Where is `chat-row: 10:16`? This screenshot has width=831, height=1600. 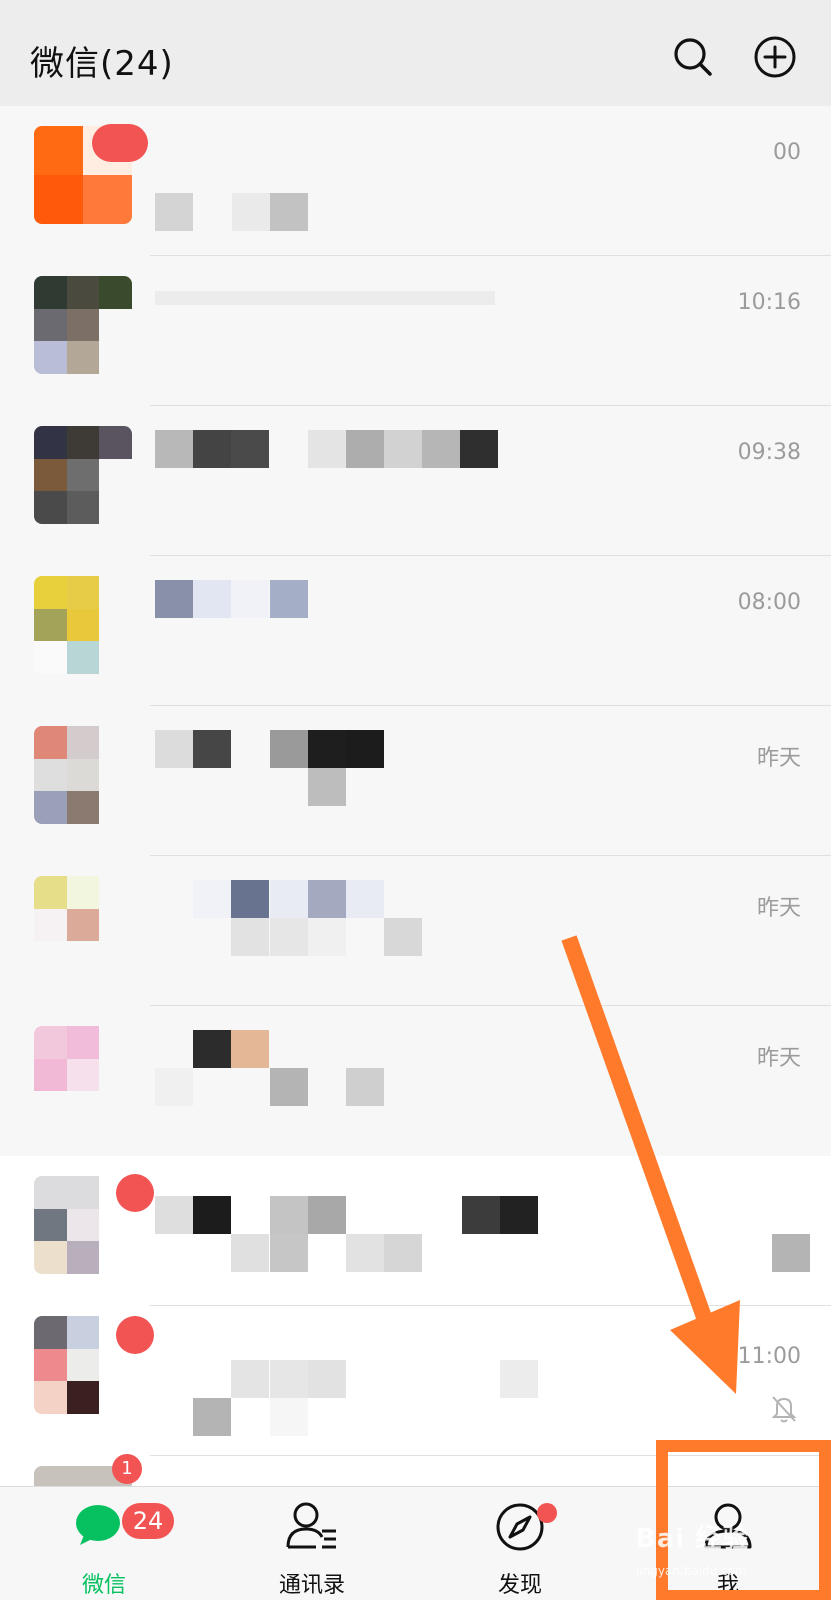 chat-row: 10:16 is located at coordinates (415, 331).